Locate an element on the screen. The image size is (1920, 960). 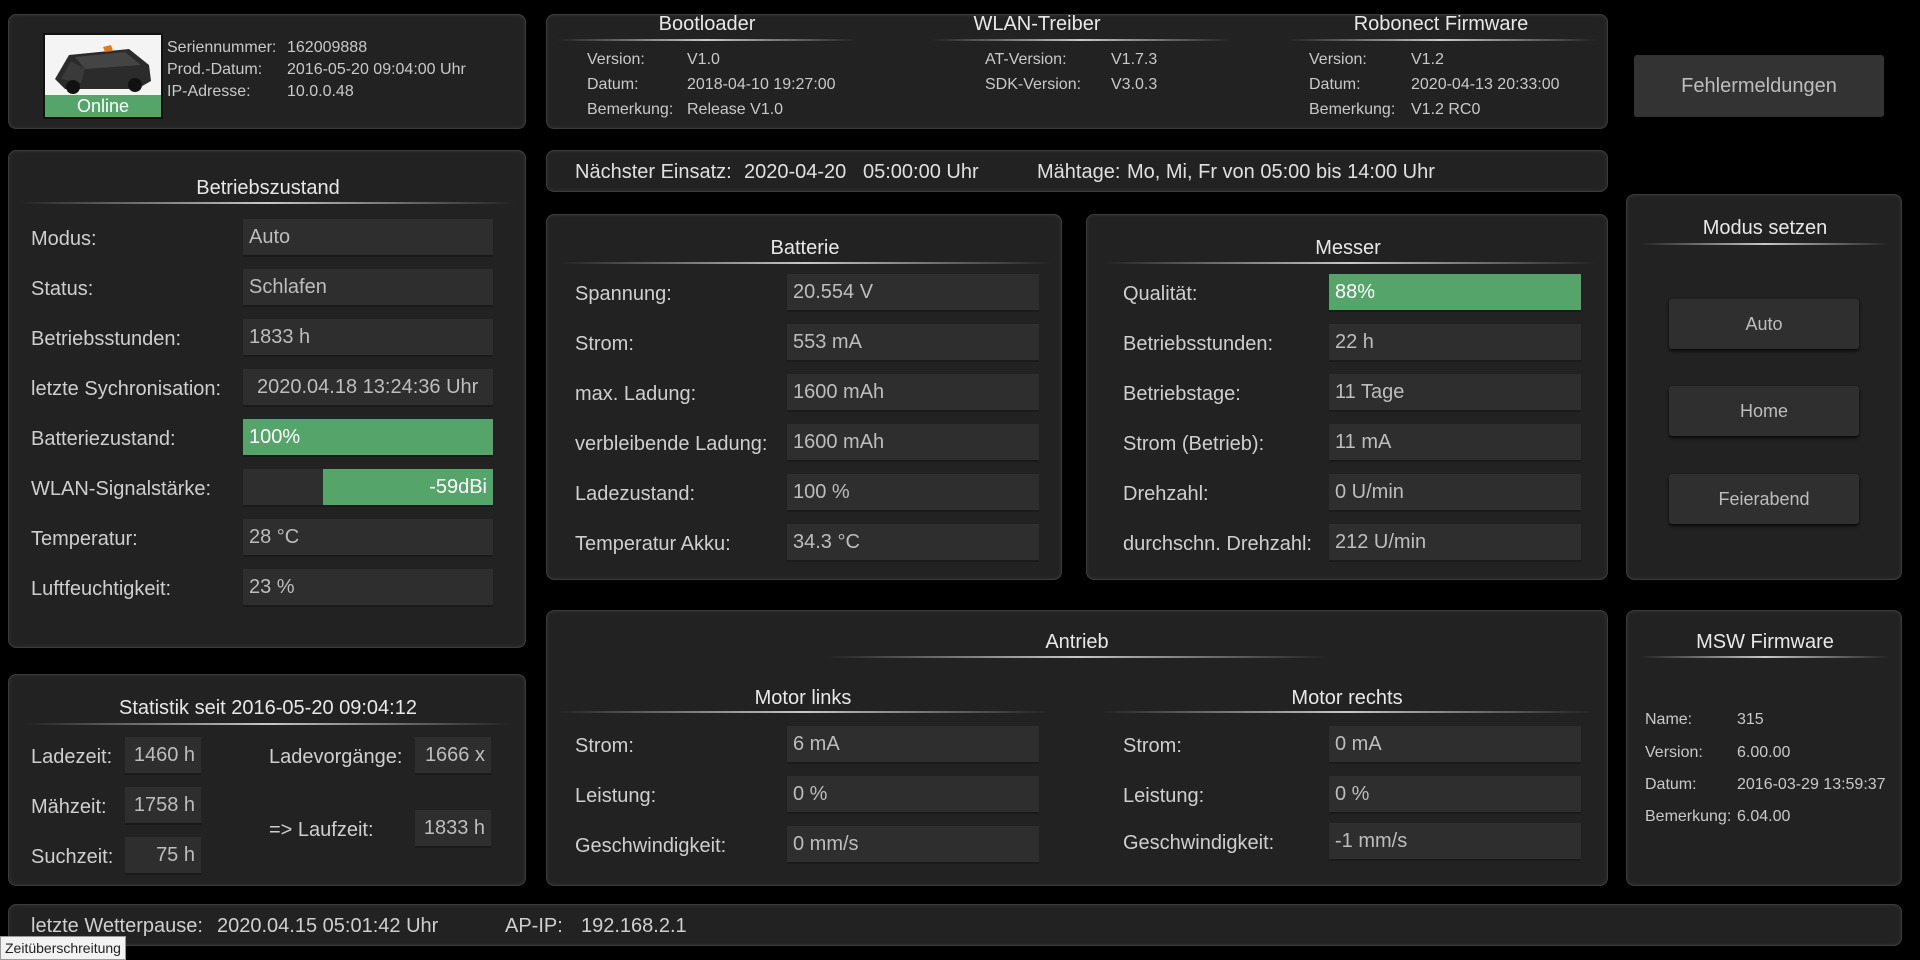
set-mode-underline is located at coordinates (1765, 244).